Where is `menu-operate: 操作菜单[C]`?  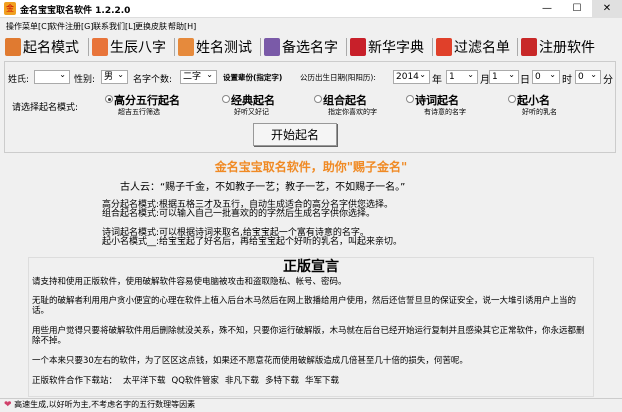
menu-operate: 操作菜单[C] is located at coordinates (28, 26).